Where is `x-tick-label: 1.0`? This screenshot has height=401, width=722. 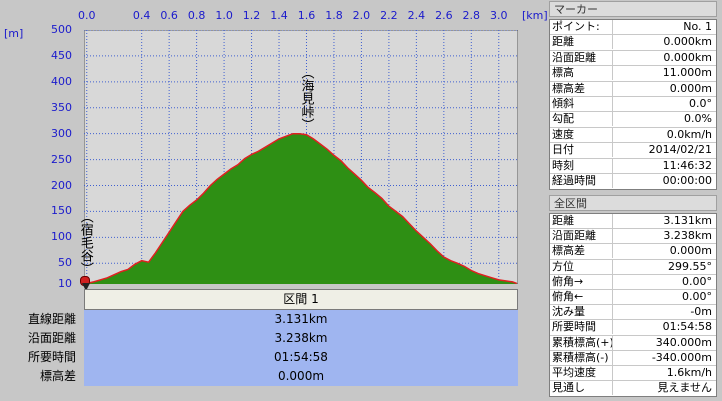 x-tick-label: 1.0 is located at coordinates (224, 15).